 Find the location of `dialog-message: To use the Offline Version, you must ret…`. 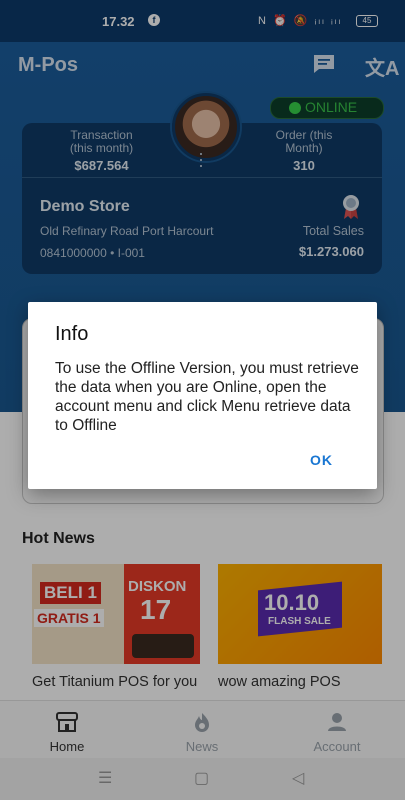

dialog-message: To use the Offline Version, you must ret… is located at coordinates (207, 397).